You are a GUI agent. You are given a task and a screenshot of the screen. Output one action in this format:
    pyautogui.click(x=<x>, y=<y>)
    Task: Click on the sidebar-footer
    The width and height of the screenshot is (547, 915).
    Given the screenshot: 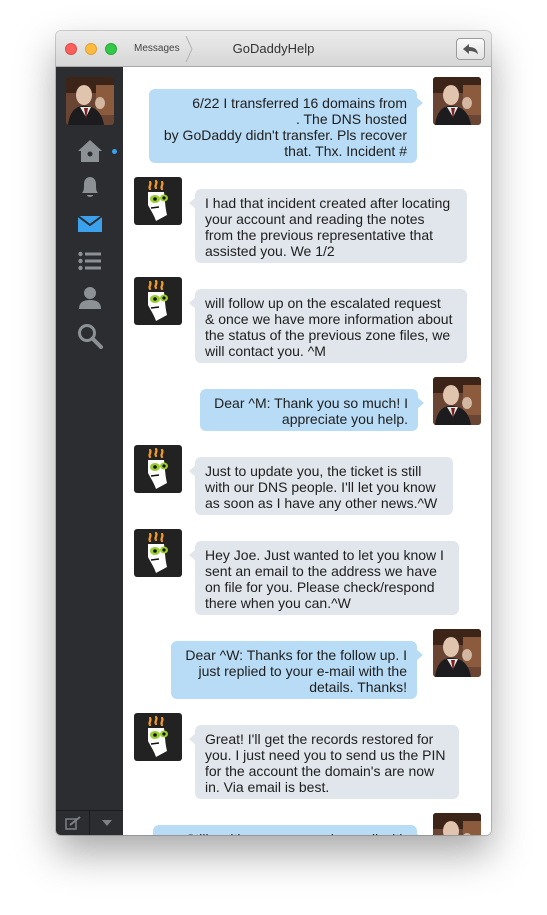 What is the action you would take?
    pyautogui.click(x=89, y=822)
    